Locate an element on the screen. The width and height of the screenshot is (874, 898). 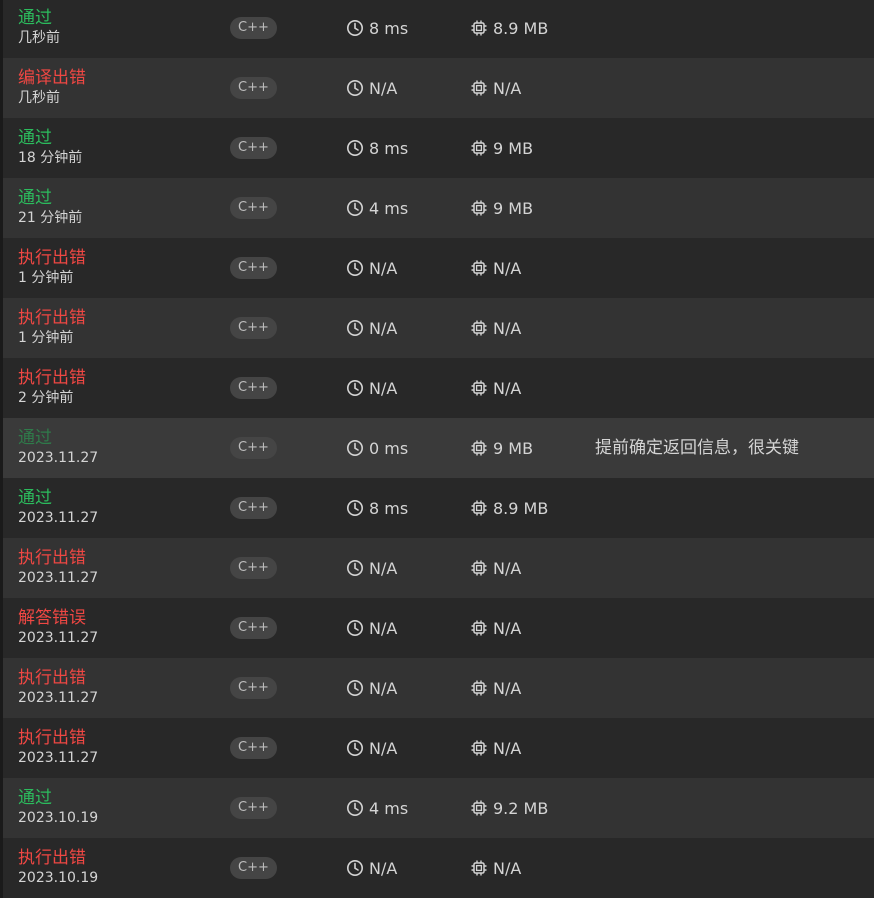
submission-row: 通过 18 分钟前 C++ 8 ms 9 MB is located at coordinates (438, 148).